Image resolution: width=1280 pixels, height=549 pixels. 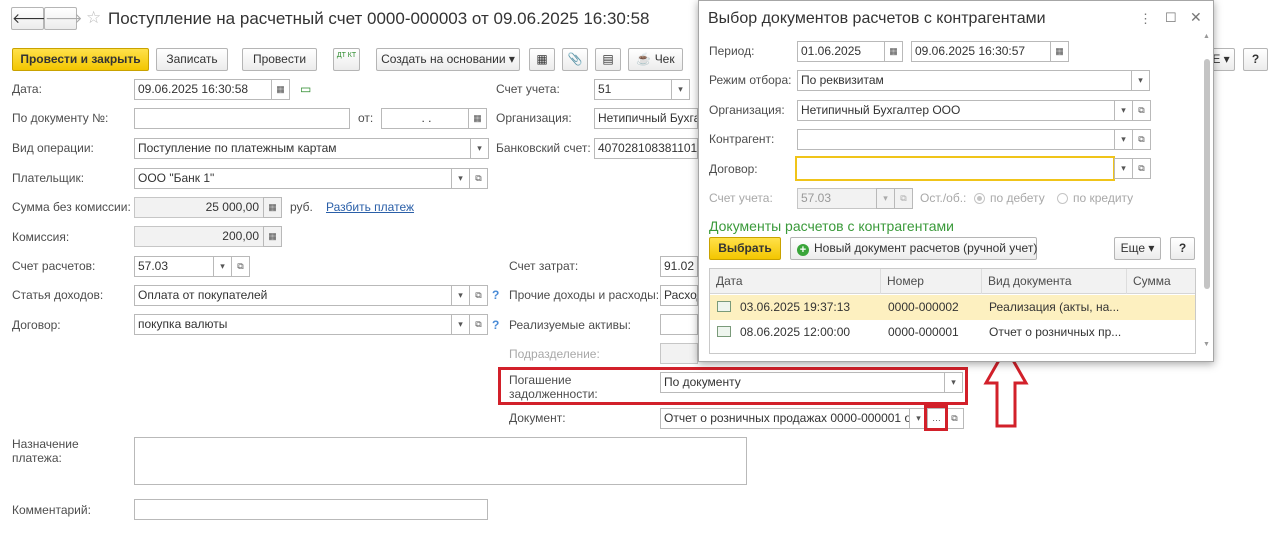 What do you see at coordinates (1145, 19) in the screenshot?
I see `dialog-menu-icon: ⋮` at bounding box center [1145, 19].